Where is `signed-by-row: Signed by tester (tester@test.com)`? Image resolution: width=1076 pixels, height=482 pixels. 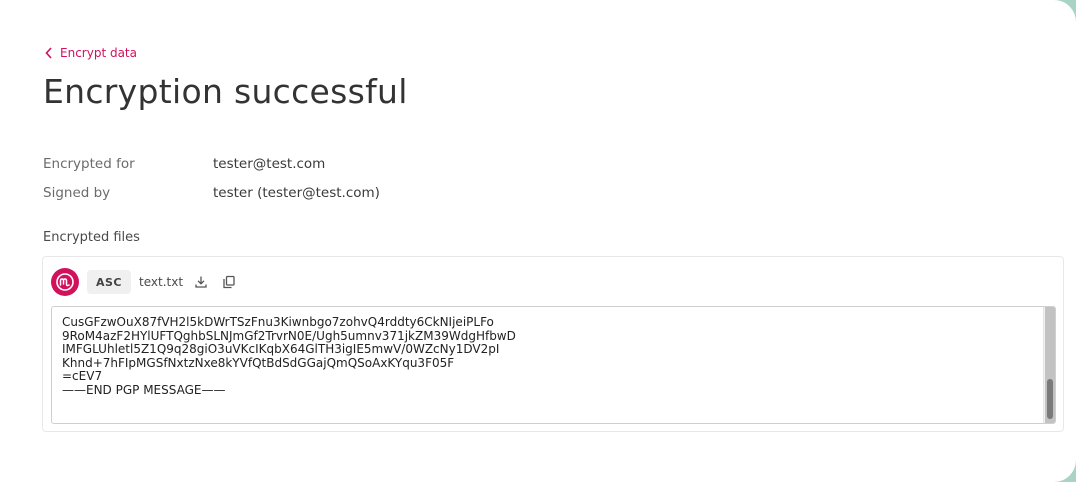 signed-by-row: Signed by tester (tester@test.com) is located at coordinates (211, 193).